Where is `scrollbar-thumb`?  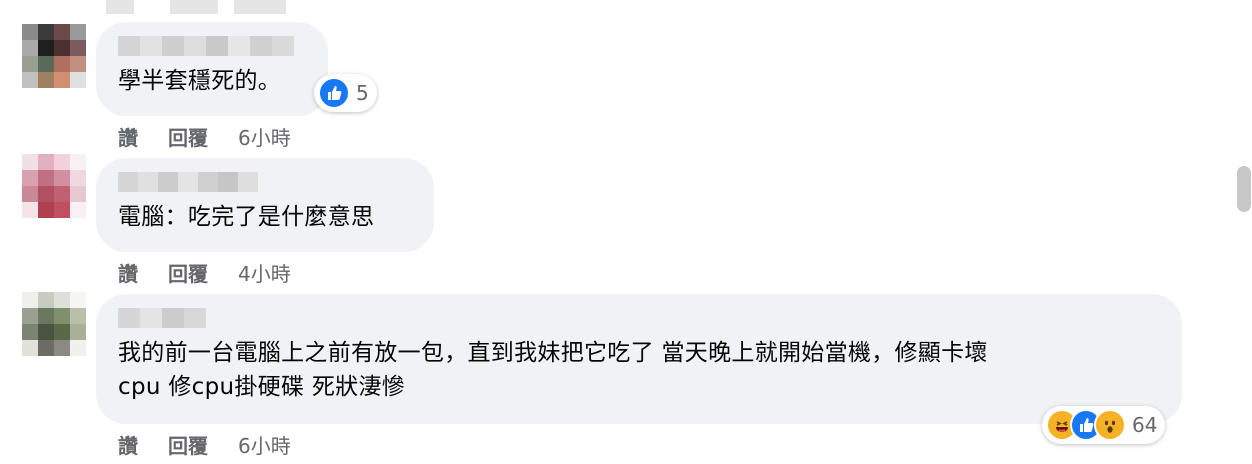
scrollbar-thumb is located at coordinates (1244, 189).